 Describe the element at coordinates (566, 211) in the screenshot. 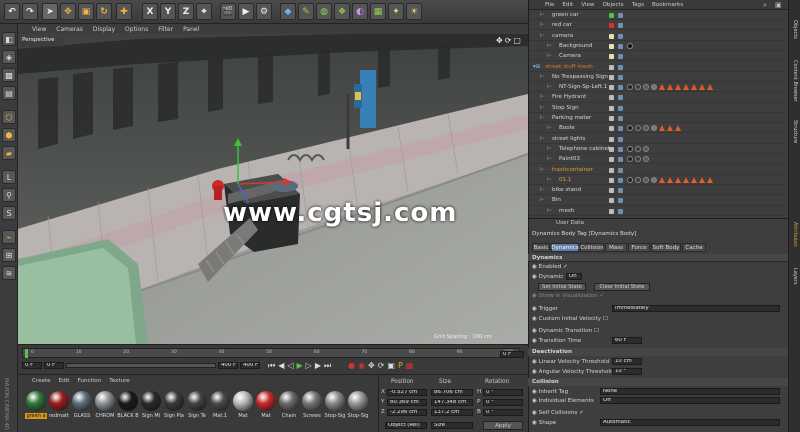

I see `object-name: mesh` at that location.